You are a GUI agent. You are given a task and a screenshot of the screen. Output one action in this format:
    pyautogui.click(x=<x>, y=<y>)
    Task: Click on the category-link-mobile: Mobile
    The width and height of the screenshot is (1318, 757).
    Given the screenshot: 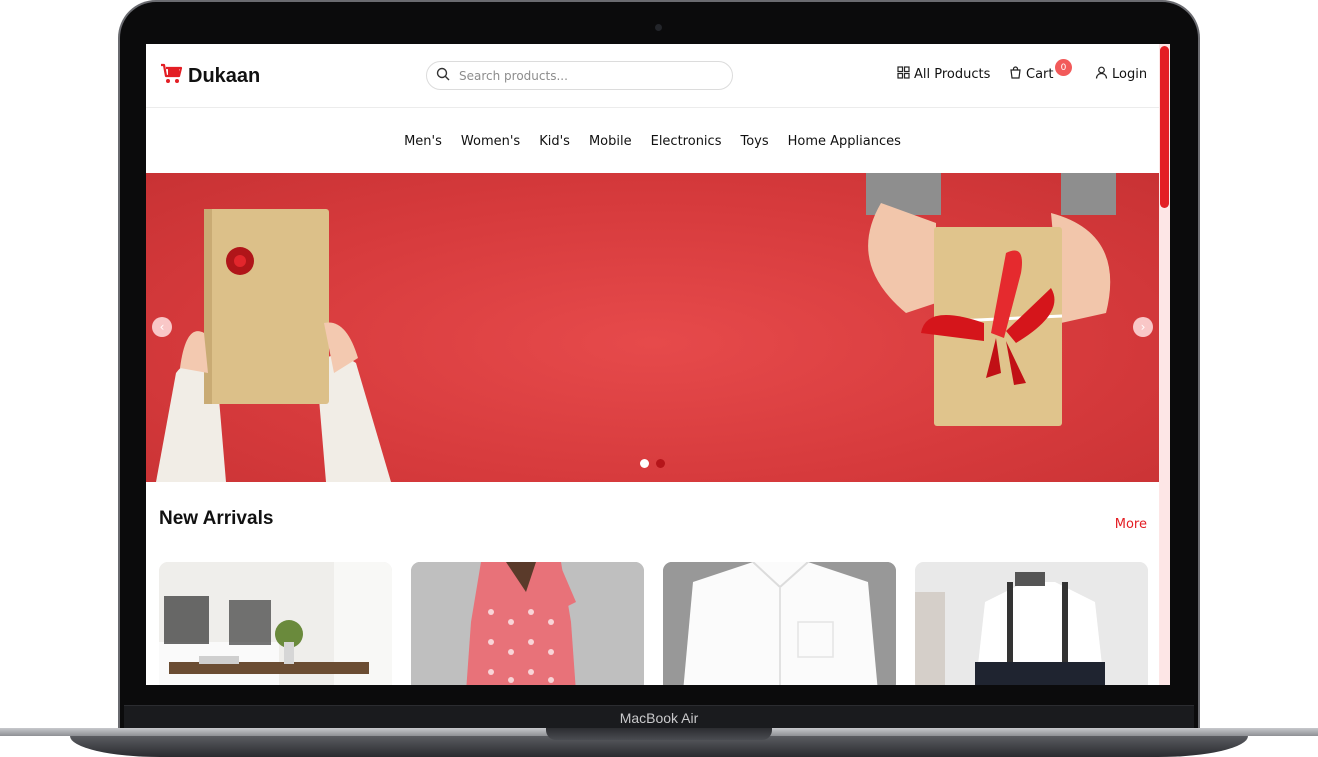 What is the action you would take?
    pyautogui.click(x=610, y=141)
    